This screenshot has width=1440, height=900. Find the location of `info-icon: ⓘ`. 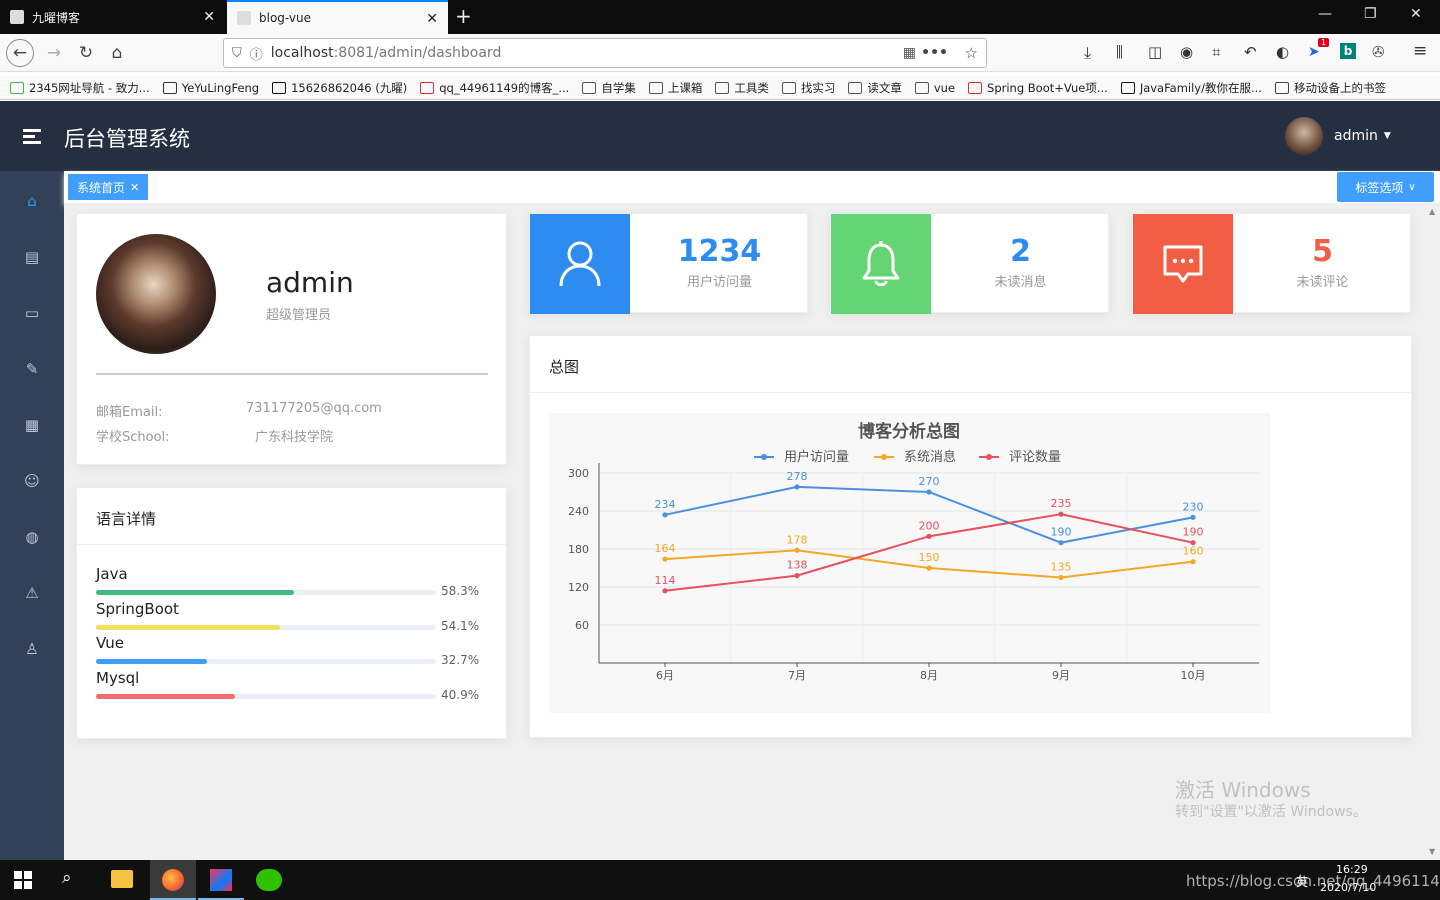

info-icon: ⓘ is located at coordinates (256, 53).